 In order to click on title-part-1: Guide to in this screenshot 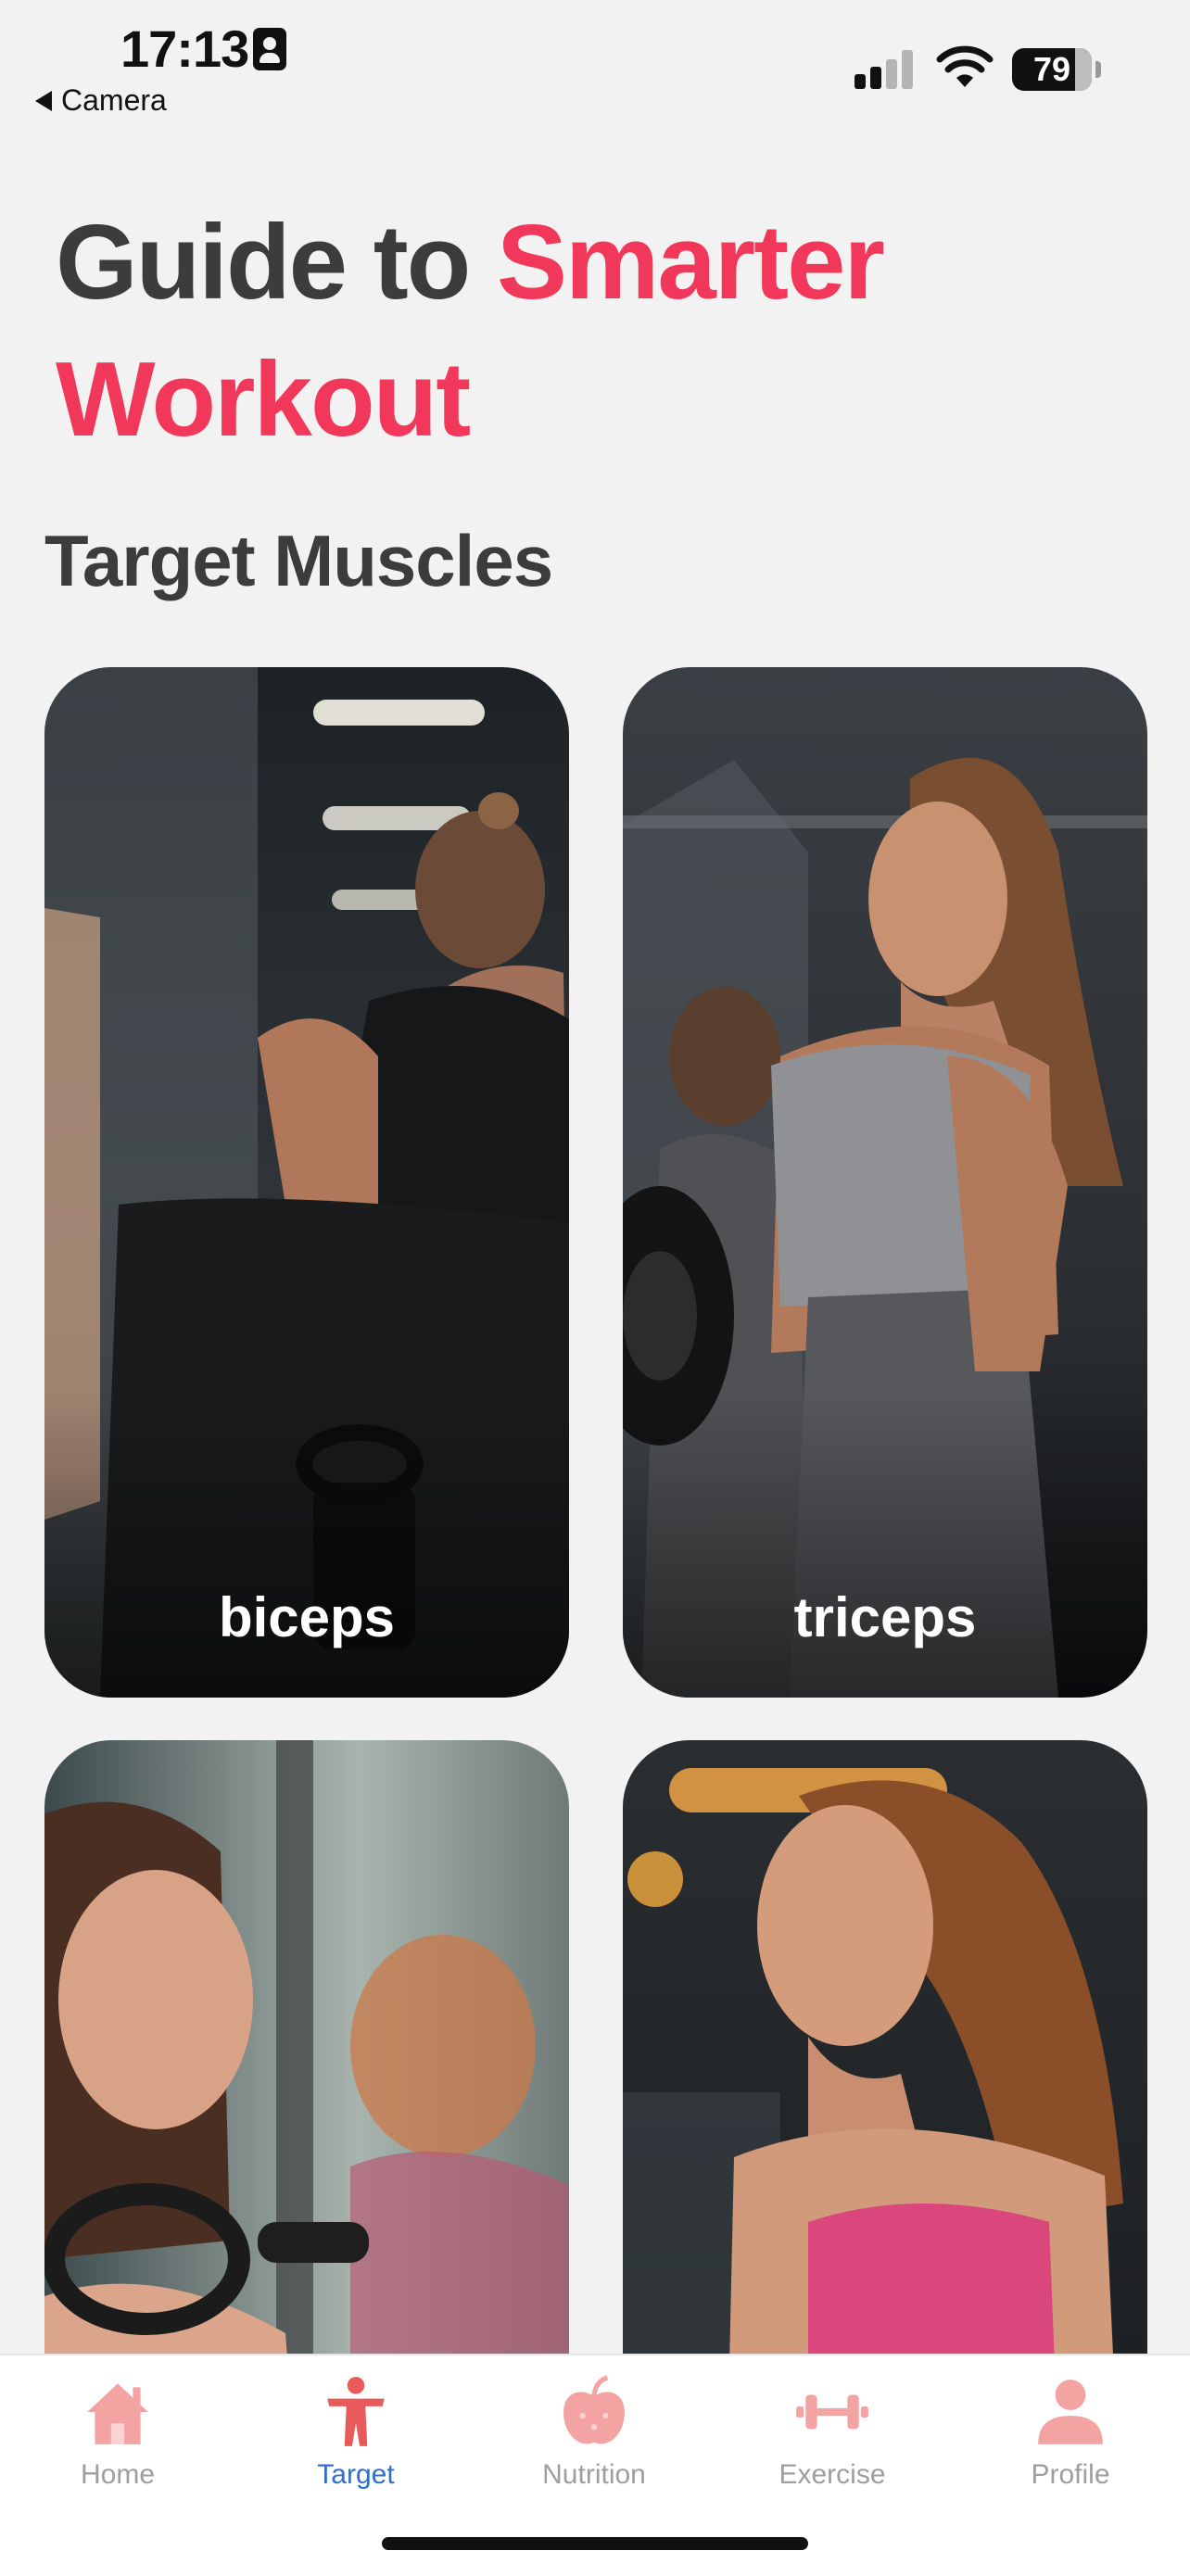, I will do `click(276, 263)`.